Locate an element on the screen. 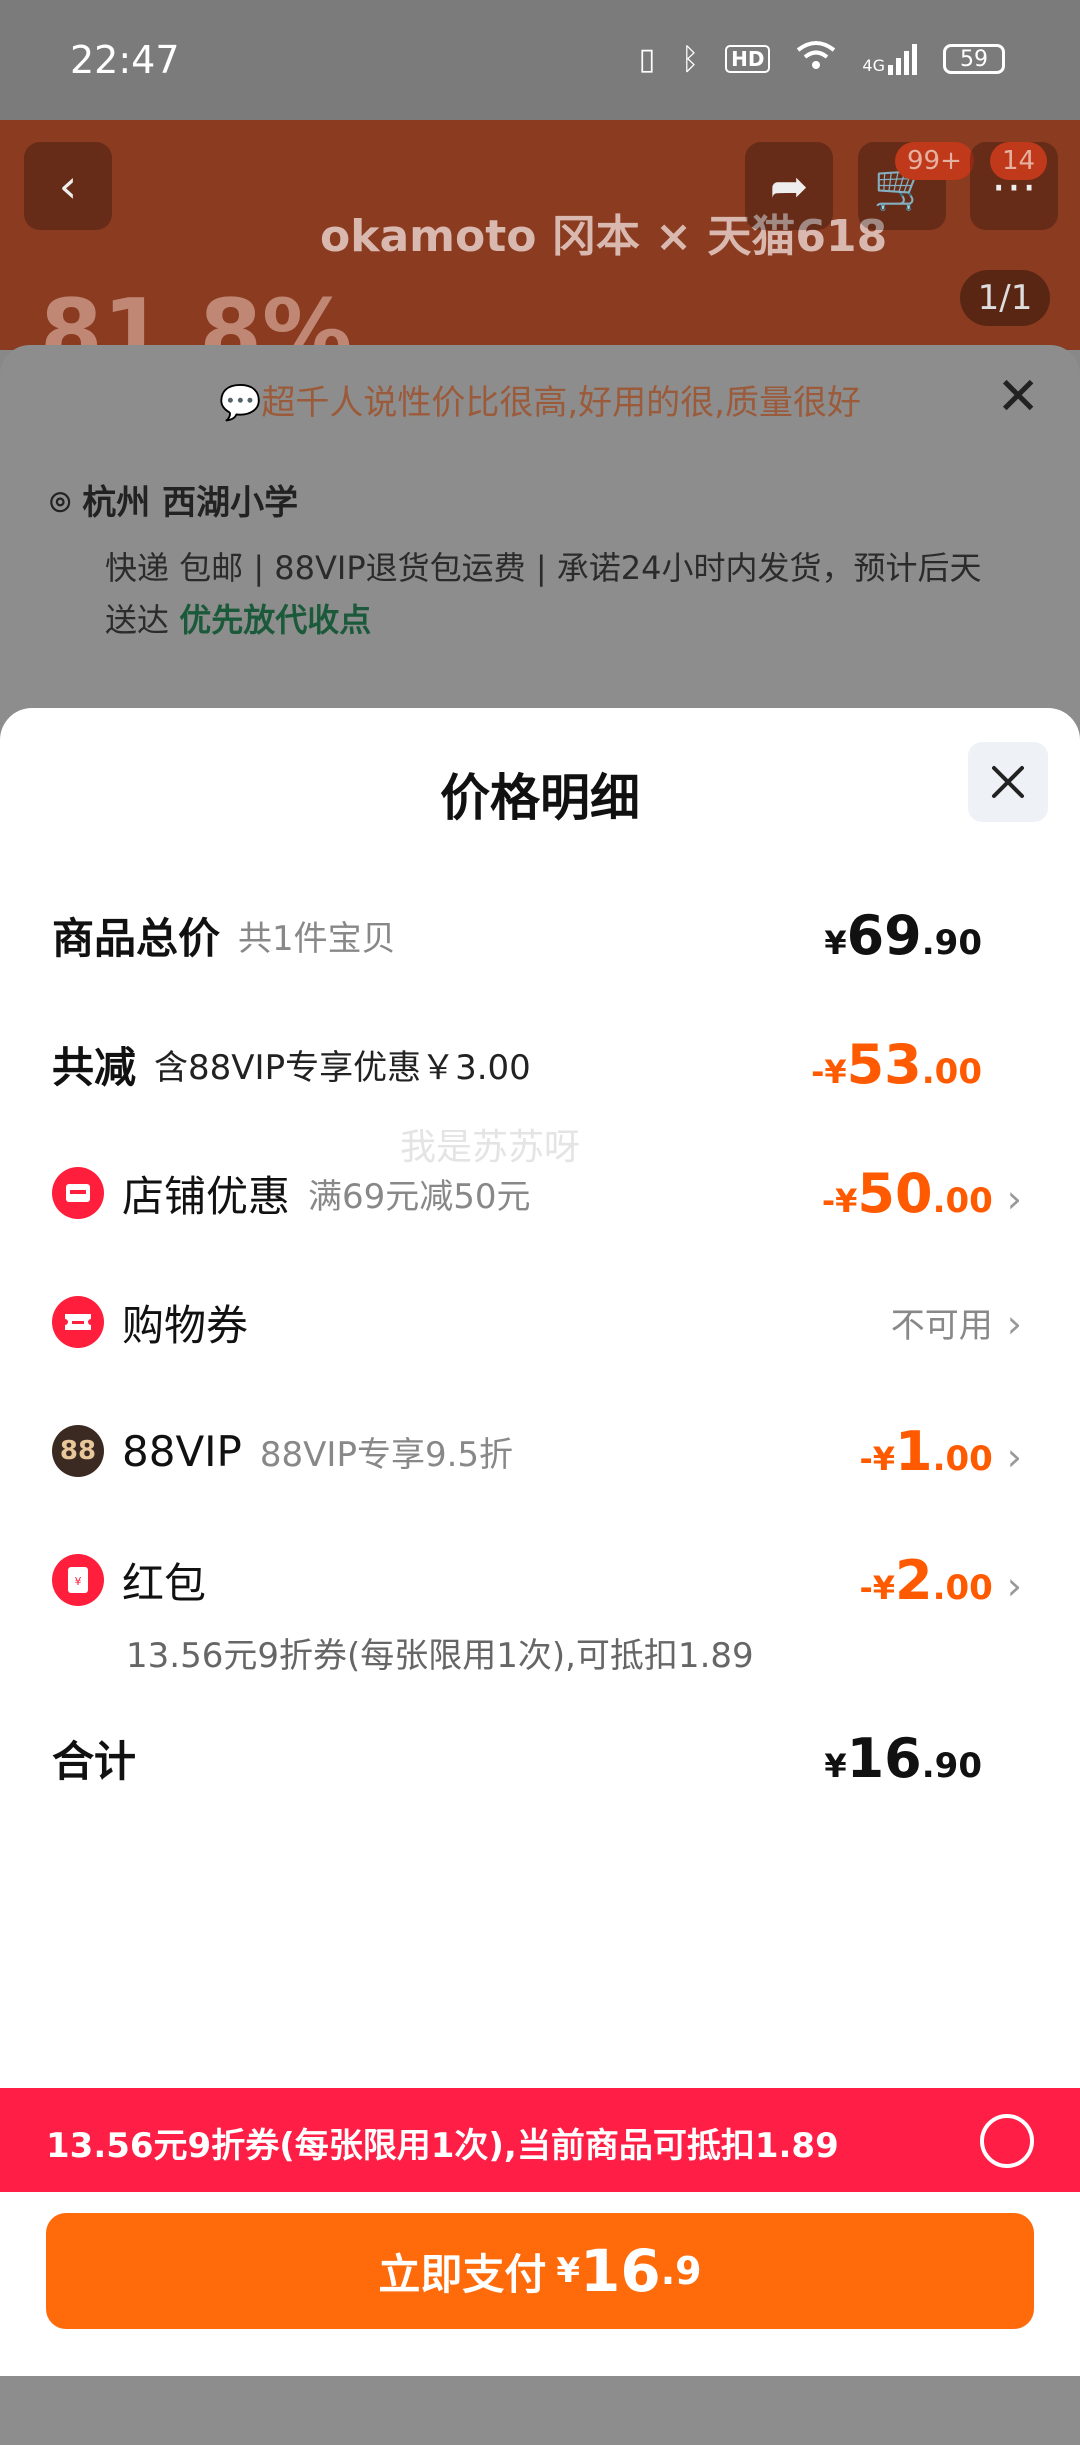  pay-now-button: 立即支付 ¥16.9 is located at coordinates (540, 2271).